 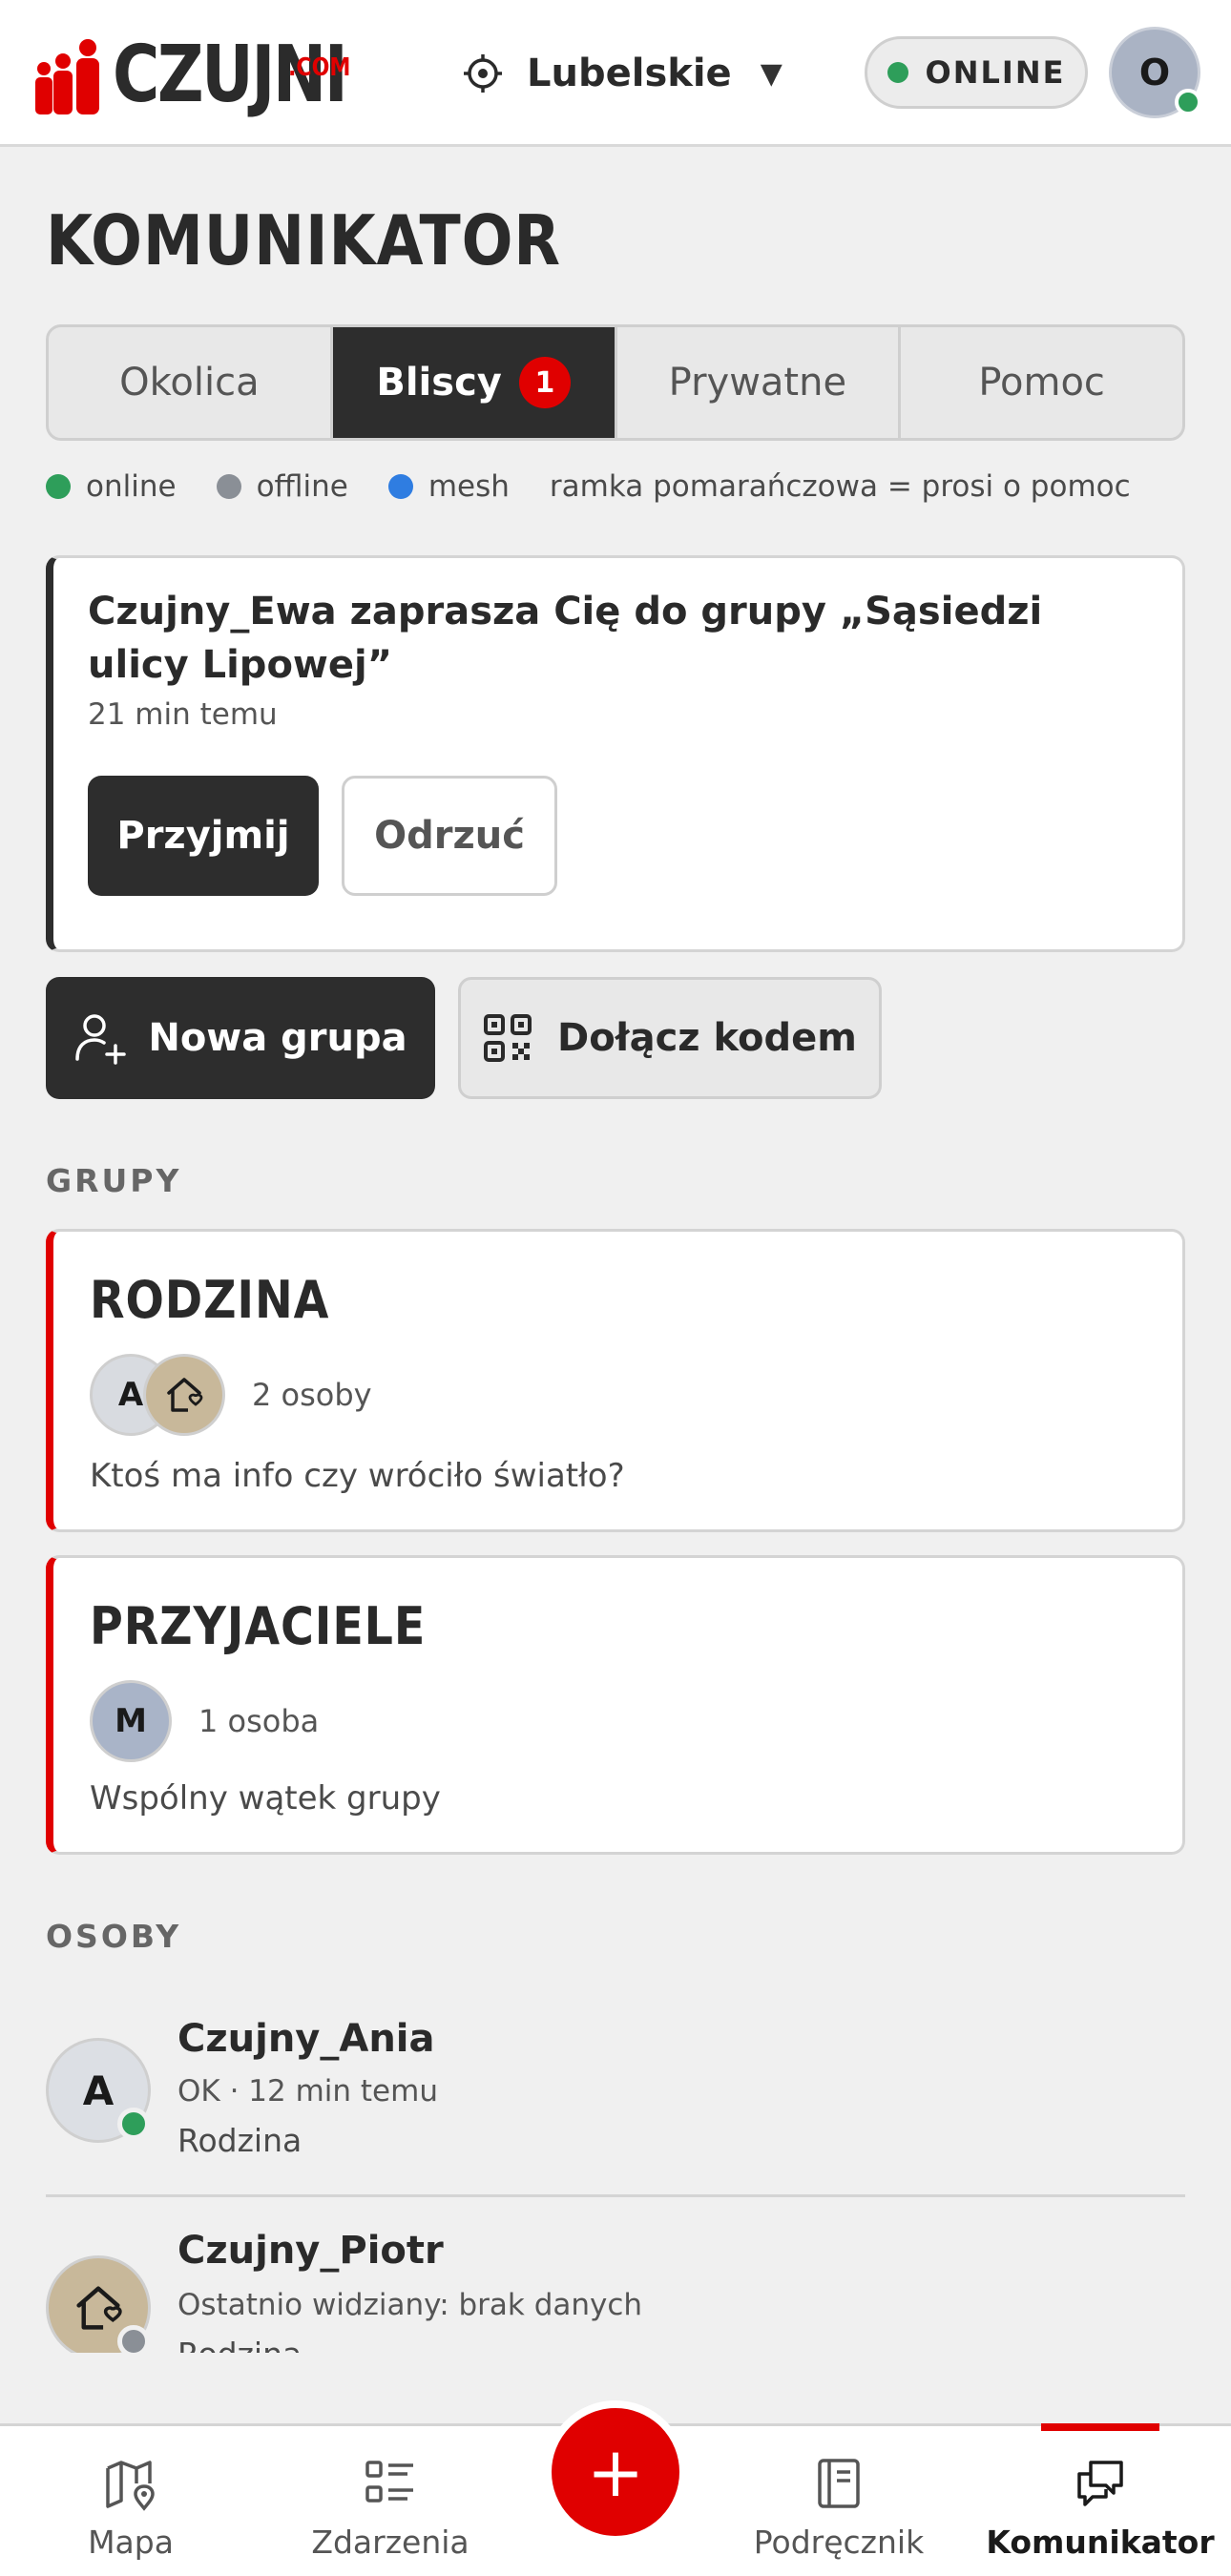 What do you see at coordinates (133, 2339) in the screenshot?
I see `offline-status-icon` at bounding box center [133, 2339].